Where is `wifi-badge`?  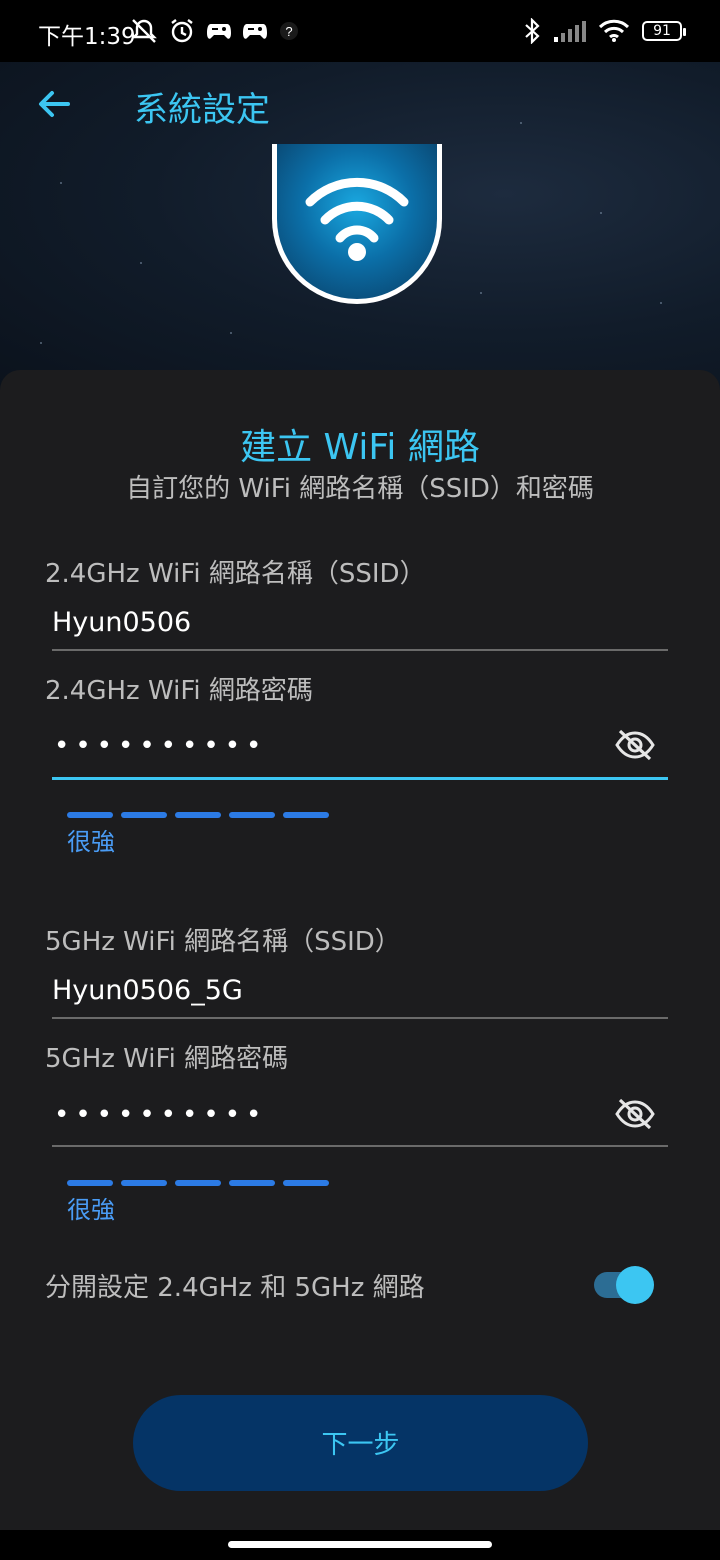 wifi-badge is located at coordinates (357, 224).